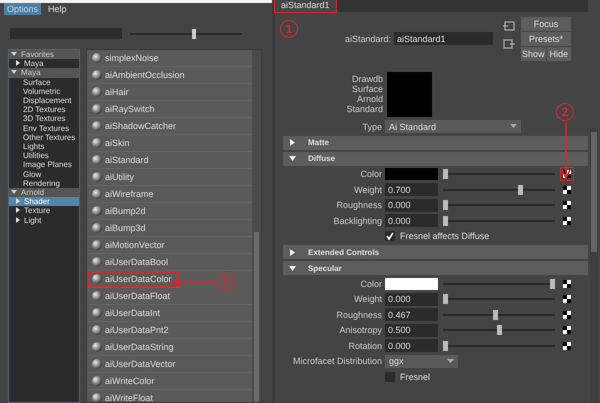 Image resolution: width=600 pixels, height=403 pixels. What do you see at coordinates (435, 252) in the screenshot?
I see `section-header: Extended Controls` at bounding box center [435, 252].